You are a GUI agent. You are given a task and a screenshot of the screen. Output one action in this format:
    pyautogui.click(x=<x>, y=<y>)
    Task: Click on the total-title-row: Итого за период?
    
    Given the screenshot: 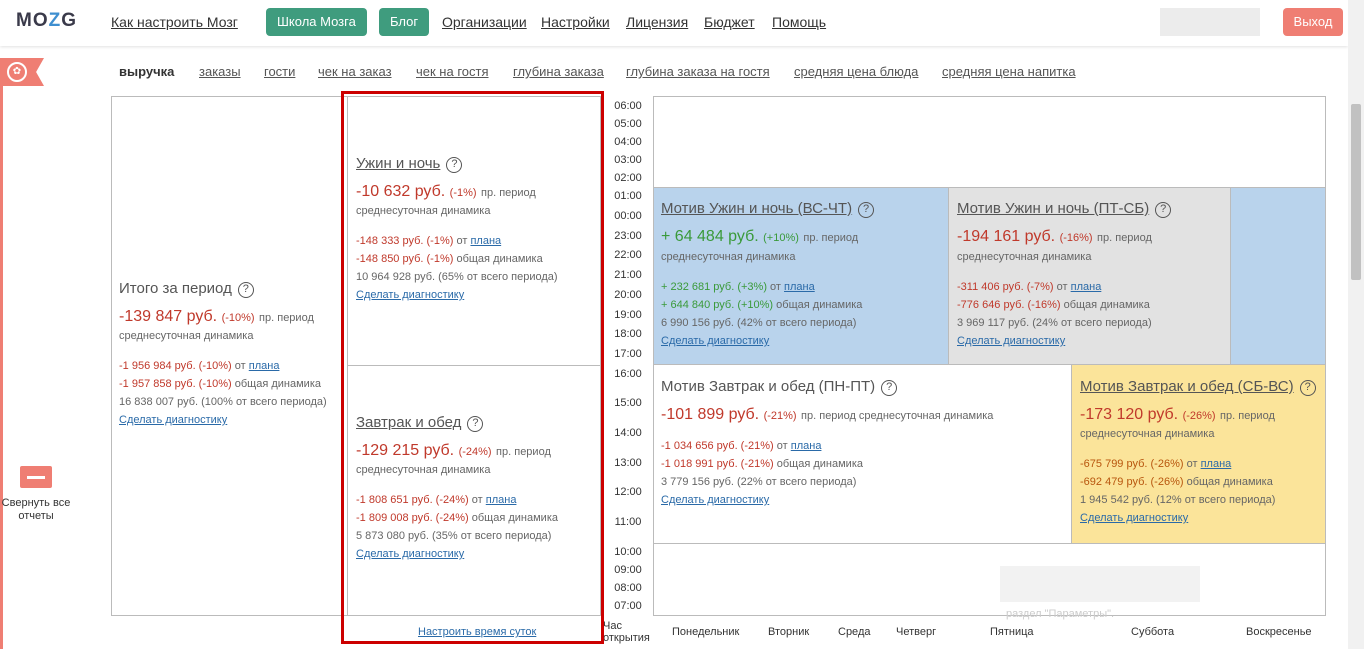 What is the action you would take?
    pyautogui.click(x=229, y=289)
    